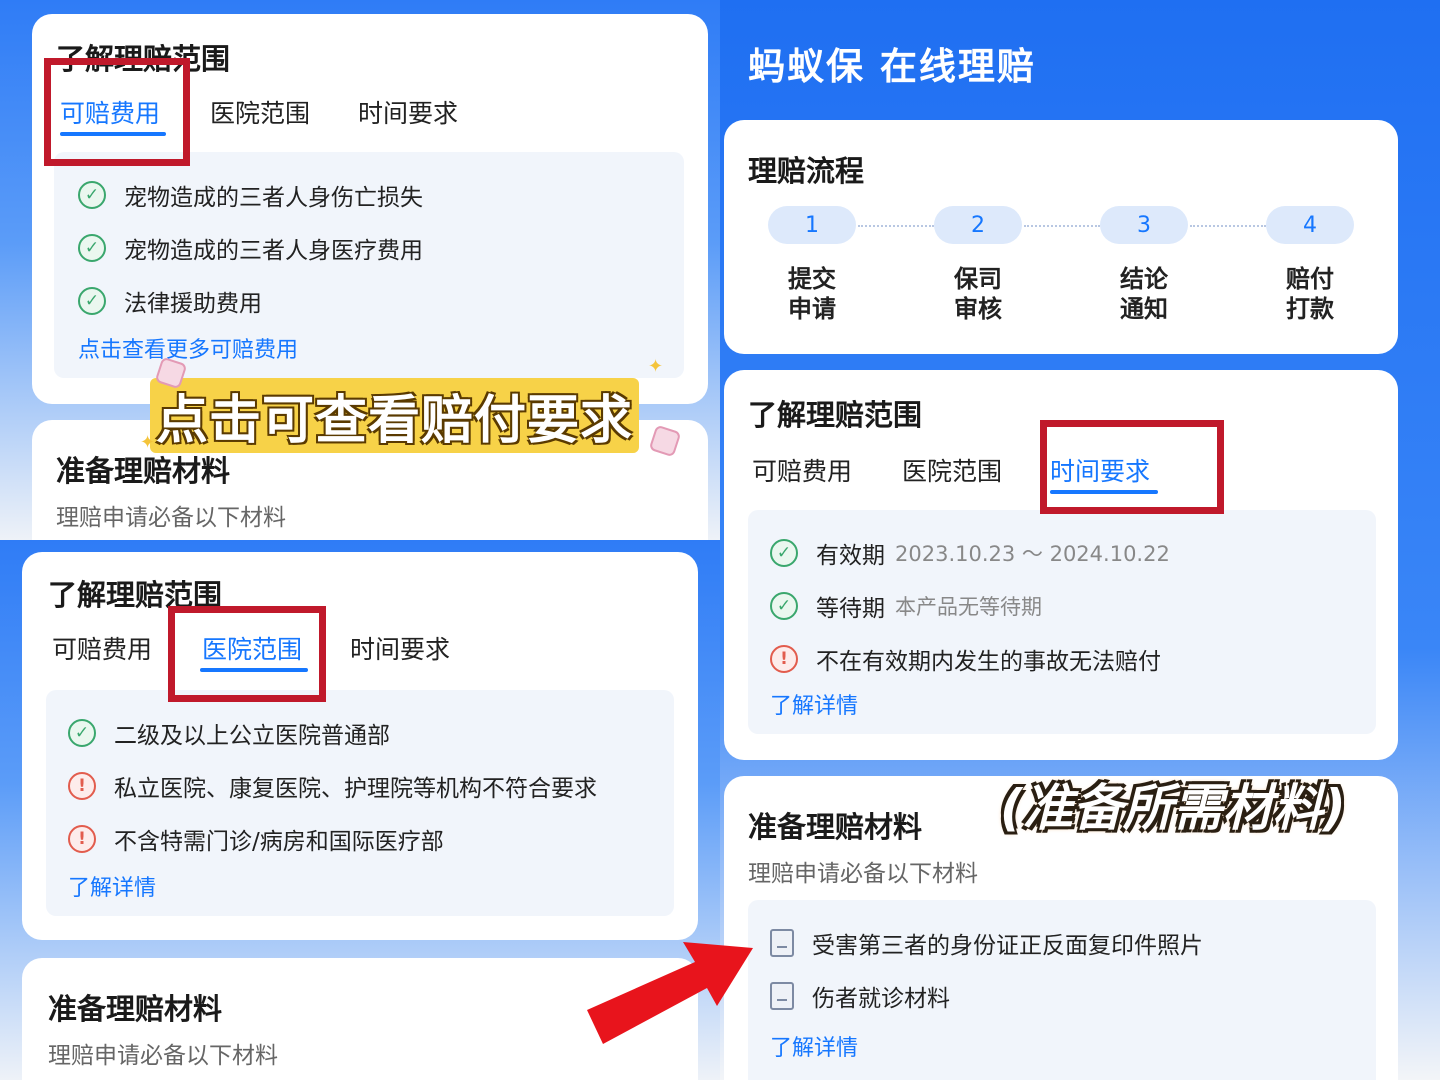 Image resolution: width=1440 pixels, height=1080 pixels. I want to click on step-label: 提交 申请, so click(812, 294).